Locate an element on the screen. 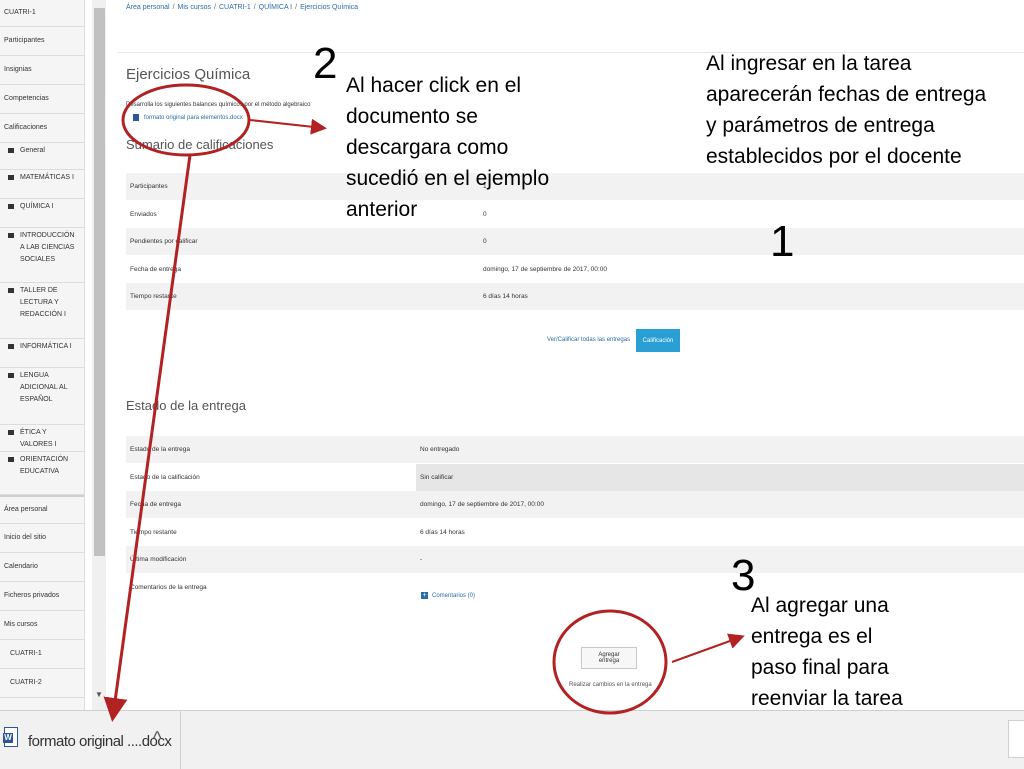 This screenshot has height=769, width=1024. sidebar-item: INTRODUCCIÓN A LAB CIENCIAS SOCIALES is located at coordinates (42, 255).